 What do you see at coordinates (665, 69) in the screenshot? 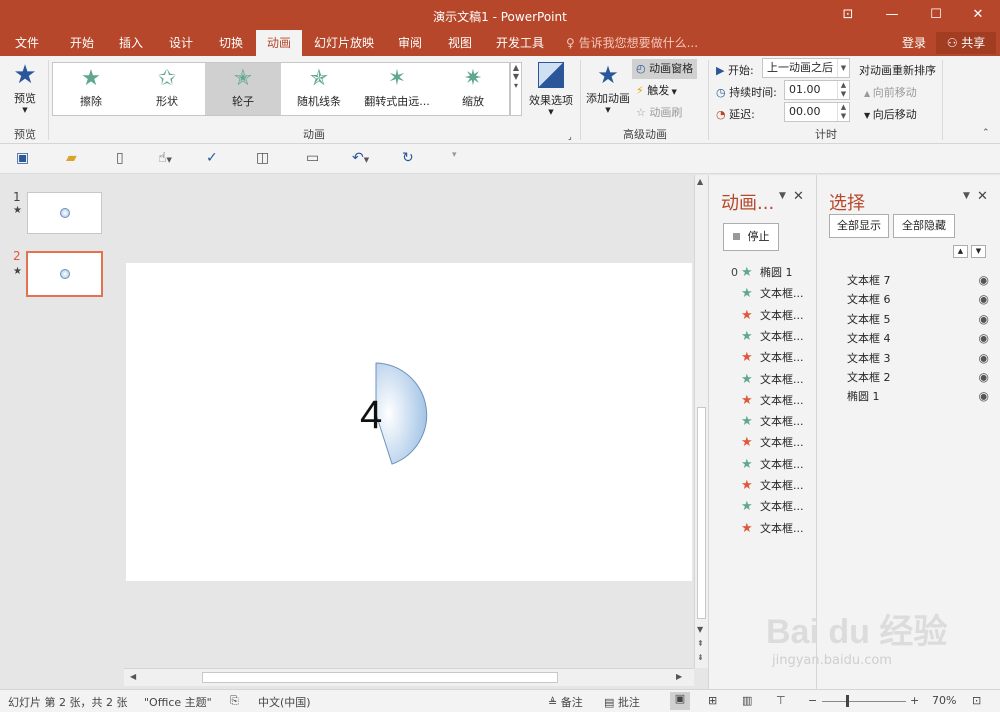
I see `animation-pane-button: ◴ 动画窗格` at bounding box center [665, 69].